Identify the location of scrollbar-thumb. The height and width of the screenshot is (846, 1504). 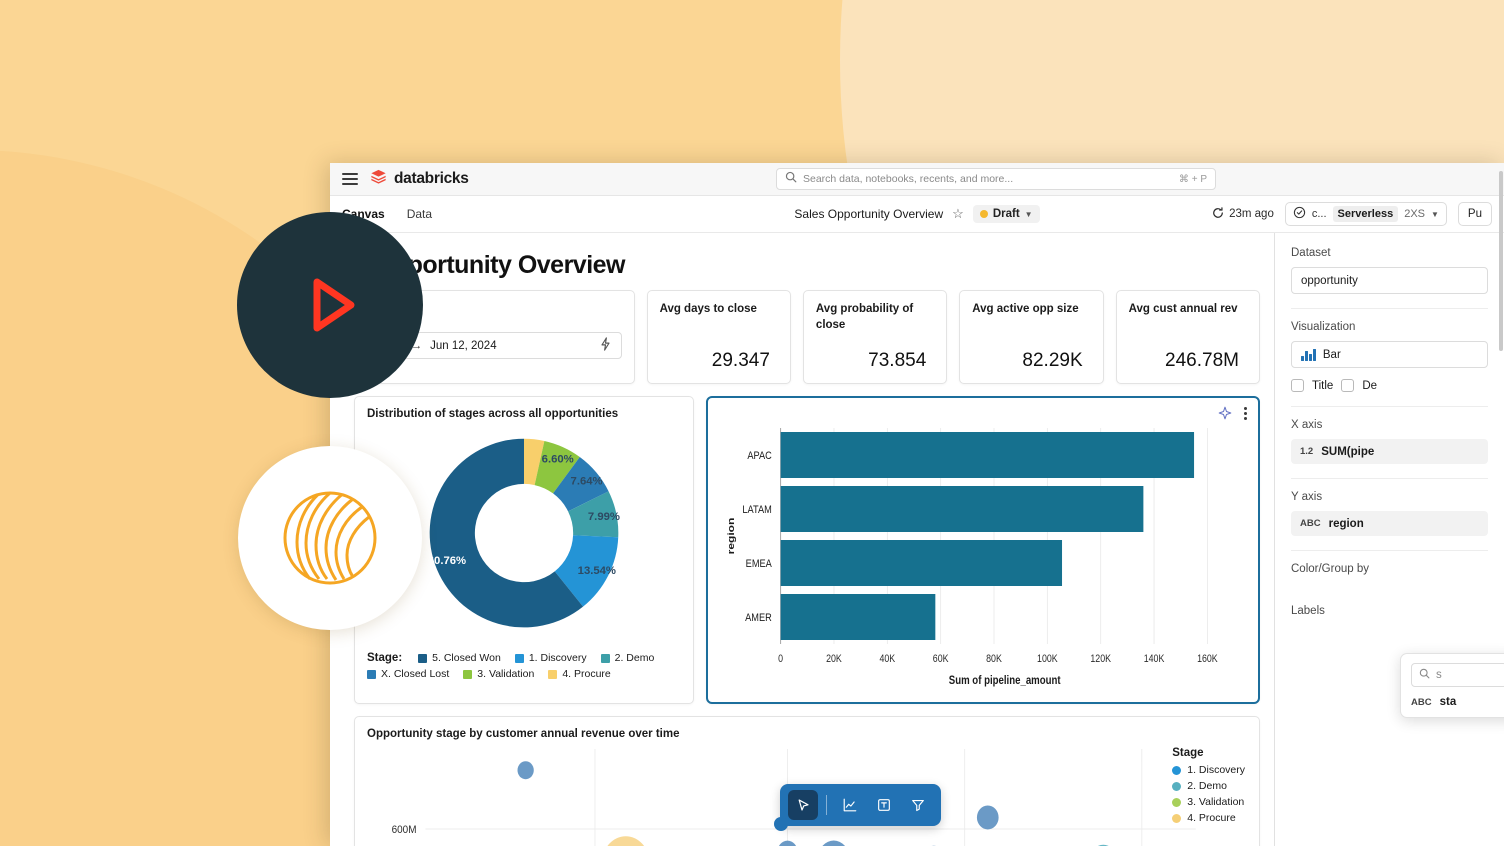
(1501, 261).